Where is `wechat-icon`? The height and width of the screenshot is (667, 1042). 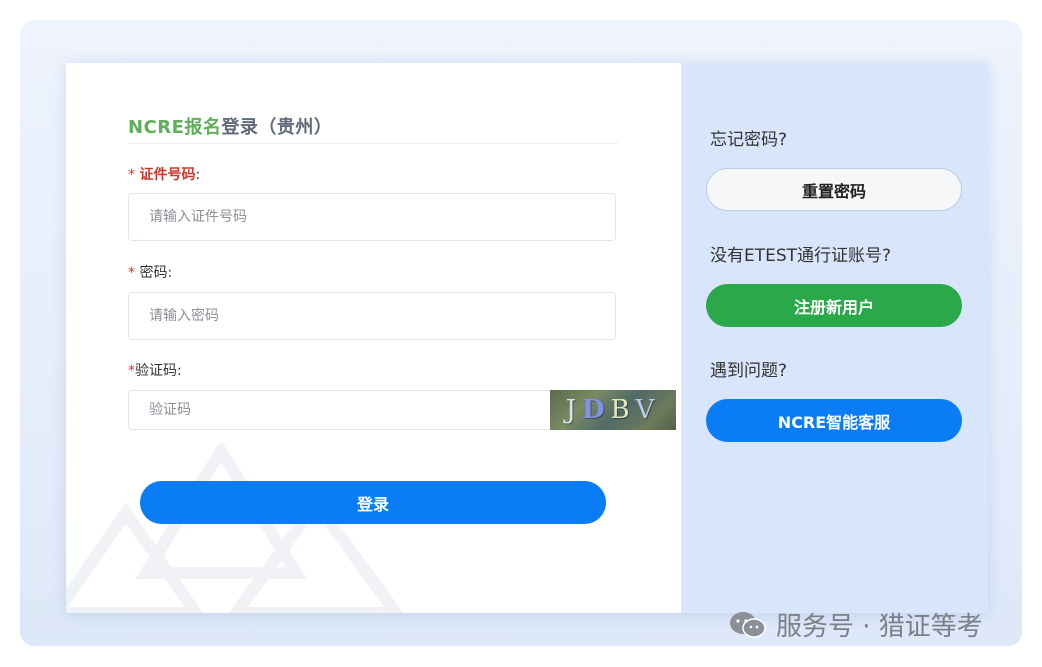
wechat-icon is located at coordinates (748, 624).